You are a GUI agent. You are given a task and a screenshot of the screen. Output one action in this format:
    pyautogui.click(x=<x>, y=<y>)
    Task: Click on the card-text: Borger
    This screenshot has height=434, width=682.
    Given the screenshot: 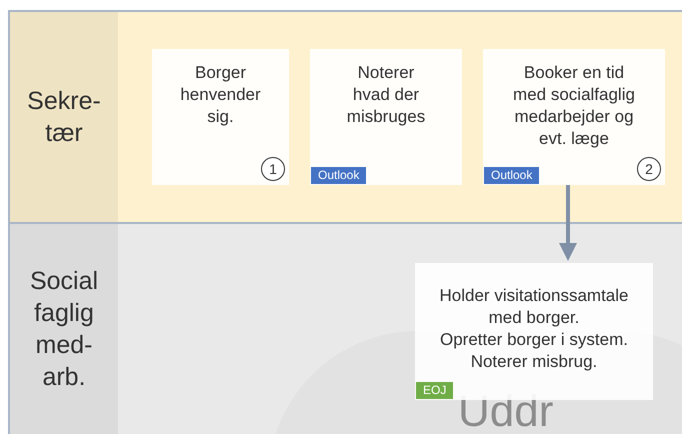 What is the action you would take?
    pyautogui.click(x=220, y=73)
    